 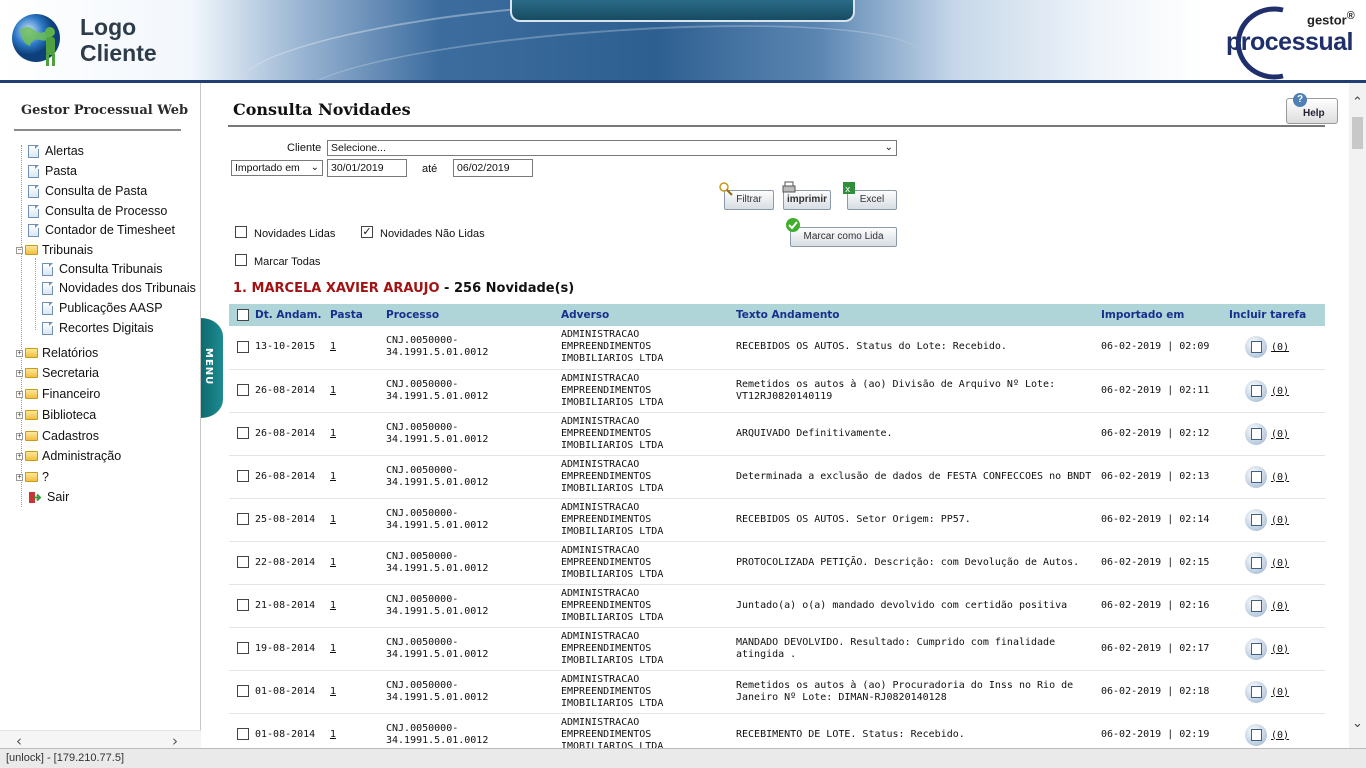 What do you see at coordinates (848, 190) in the screenshot?
I see `svg-text: x` at bounding box center [848, 190].